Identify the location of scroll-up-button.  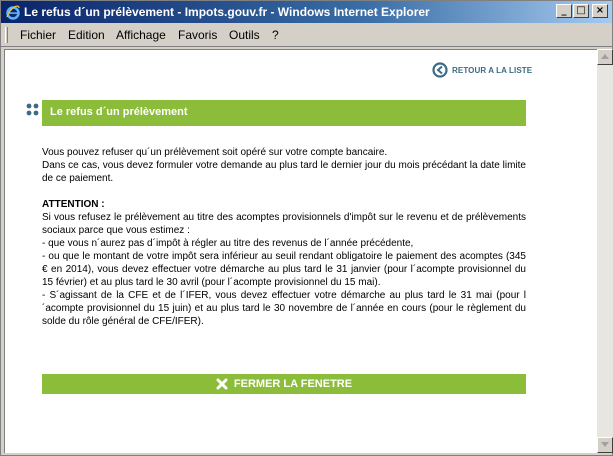
(605, 57).